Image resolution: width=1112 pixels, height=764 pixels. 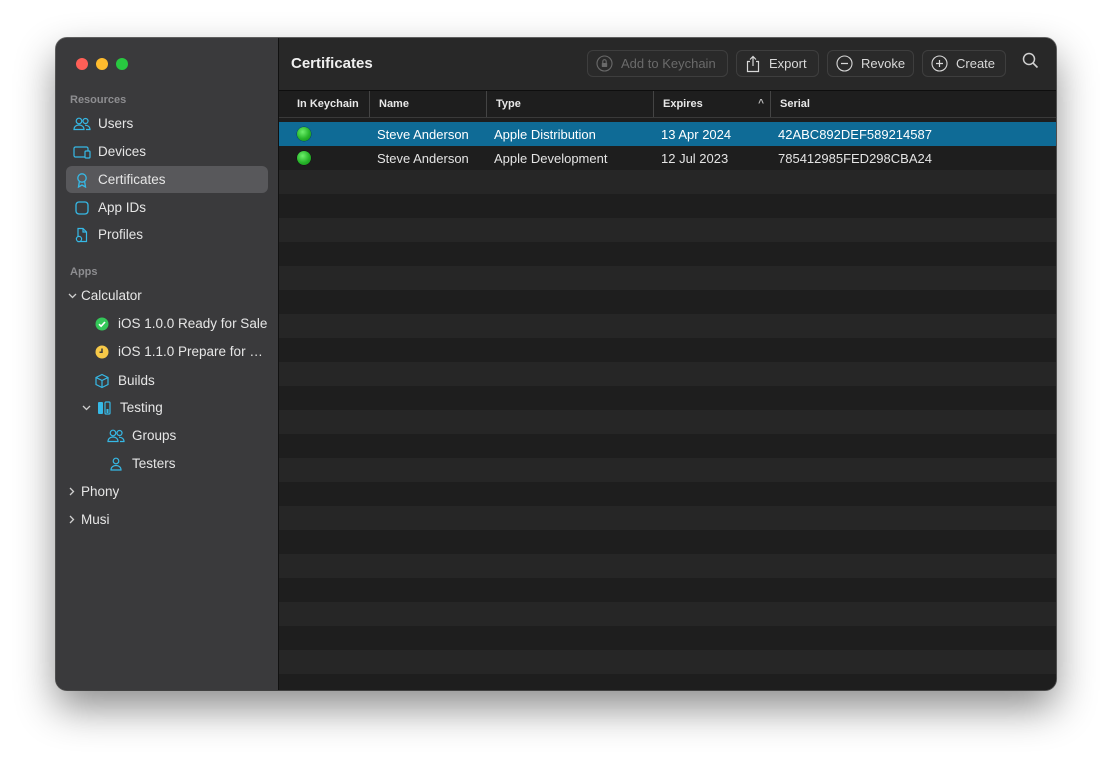 What do you see at coordinates (569, 104) in the screenshot?
I see `column-header-type: Type` at bounding box center [569, 104].